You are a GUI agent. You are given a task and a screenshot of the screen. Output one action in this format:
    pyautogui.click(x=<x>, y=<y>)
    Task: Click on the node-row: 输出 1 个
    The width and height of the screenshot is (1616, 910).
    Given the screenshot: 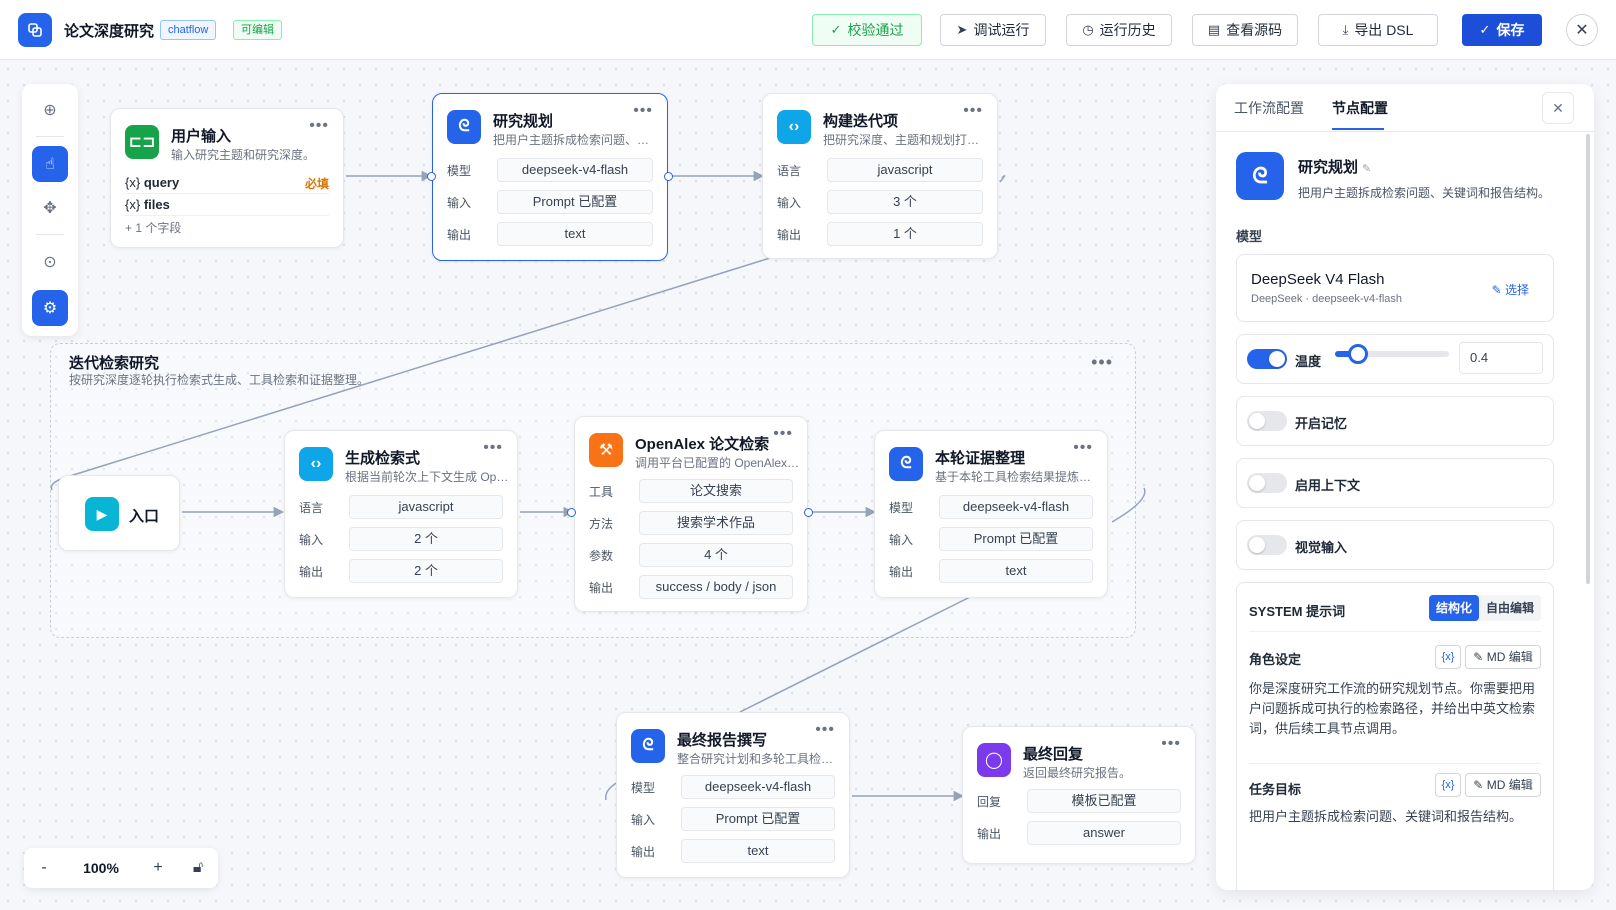 What is the action you would take?
    pyautogui.click(x=880, y=234)
    